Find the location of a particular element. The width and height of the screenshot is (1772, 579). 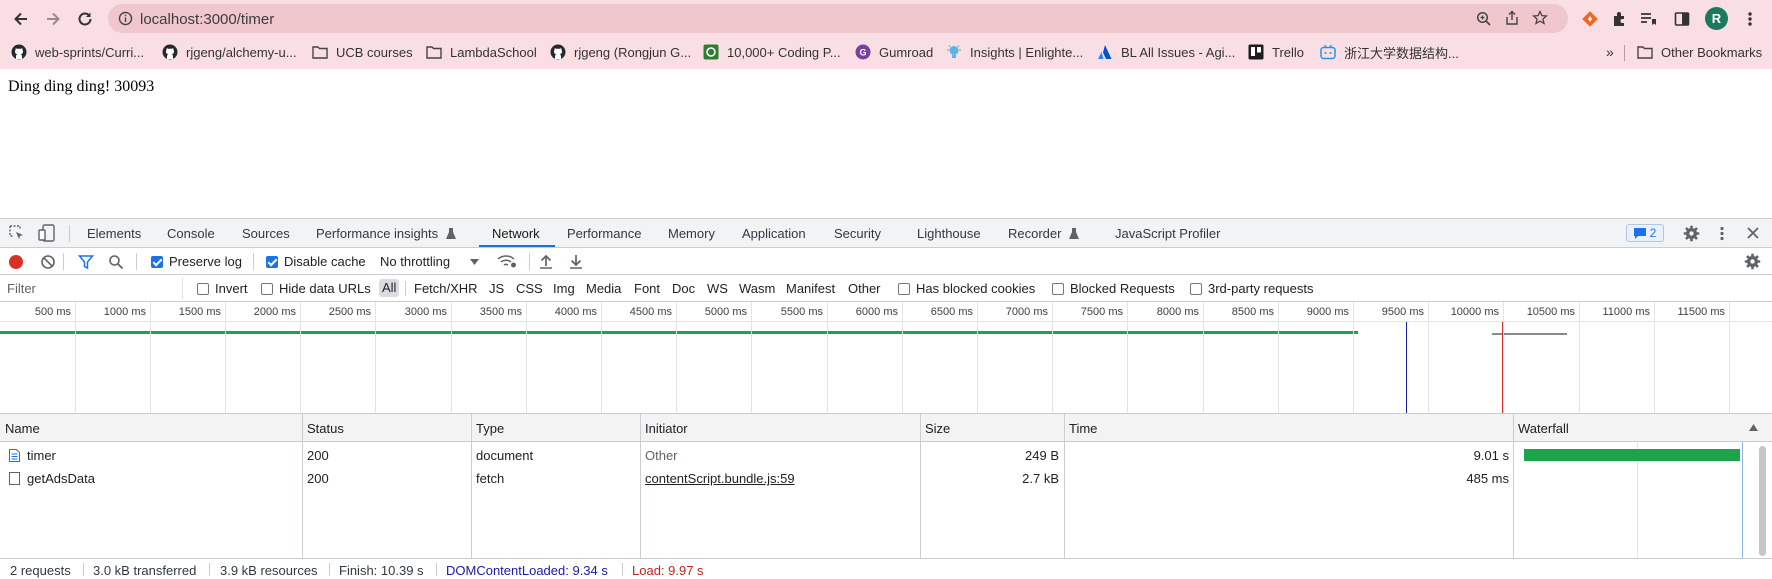

column-header-size: Size is located at coordinates (937, 428).